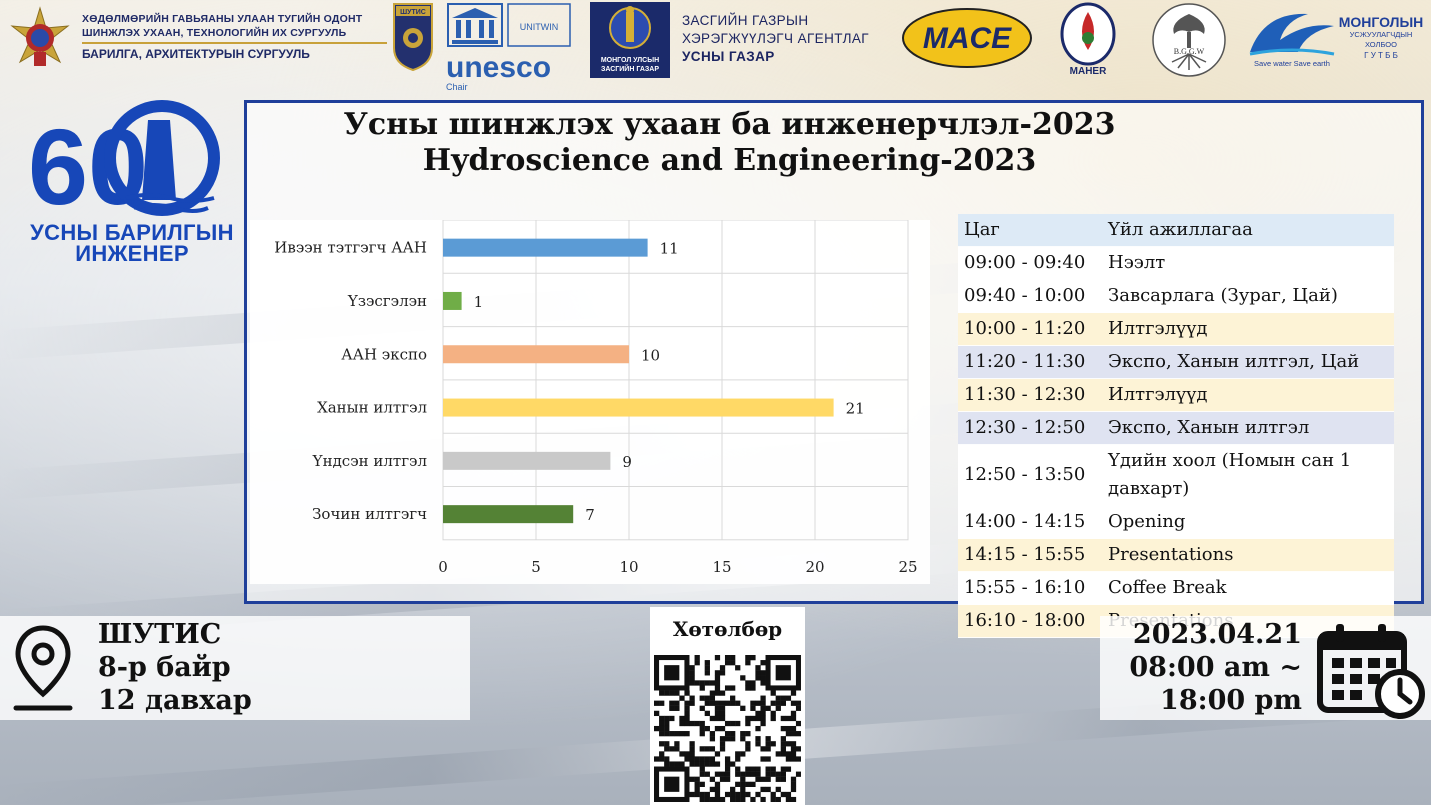 The image size is (1431, 805). I want to click on chart-x-tick-label: 0, so click(443, 567).